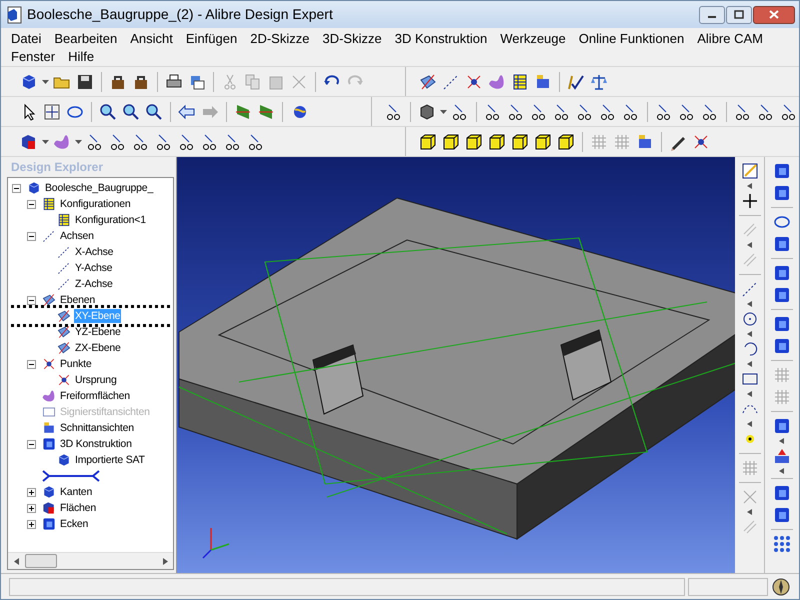  What do you see at coordinates (71, 476) in the screenshot?
I see `sketch-line-icon` at bounding box center [71, 476].